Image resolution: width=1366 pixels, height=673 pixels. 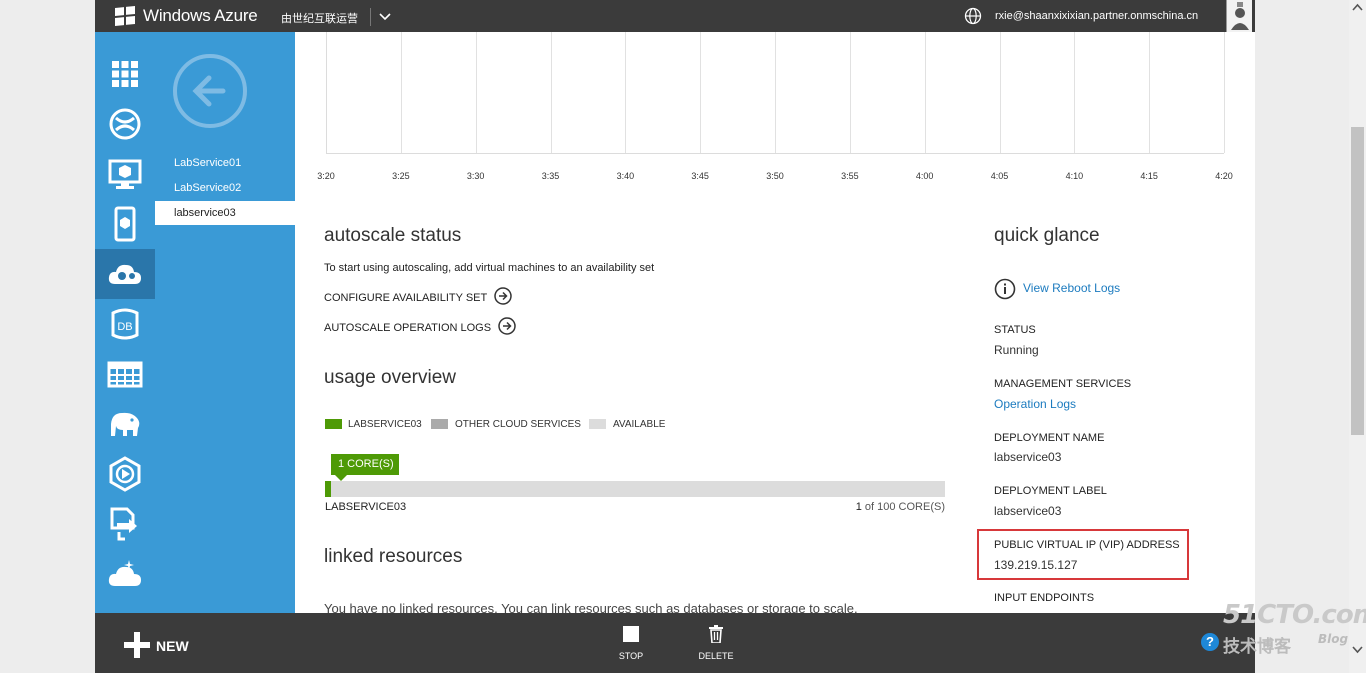 What do you see at coordinates (1096, 16) in the screenshot?
I see `user-email: rxie@shaanxixixian.partner.onmschina.cn` at bounding box center [1096, 16].